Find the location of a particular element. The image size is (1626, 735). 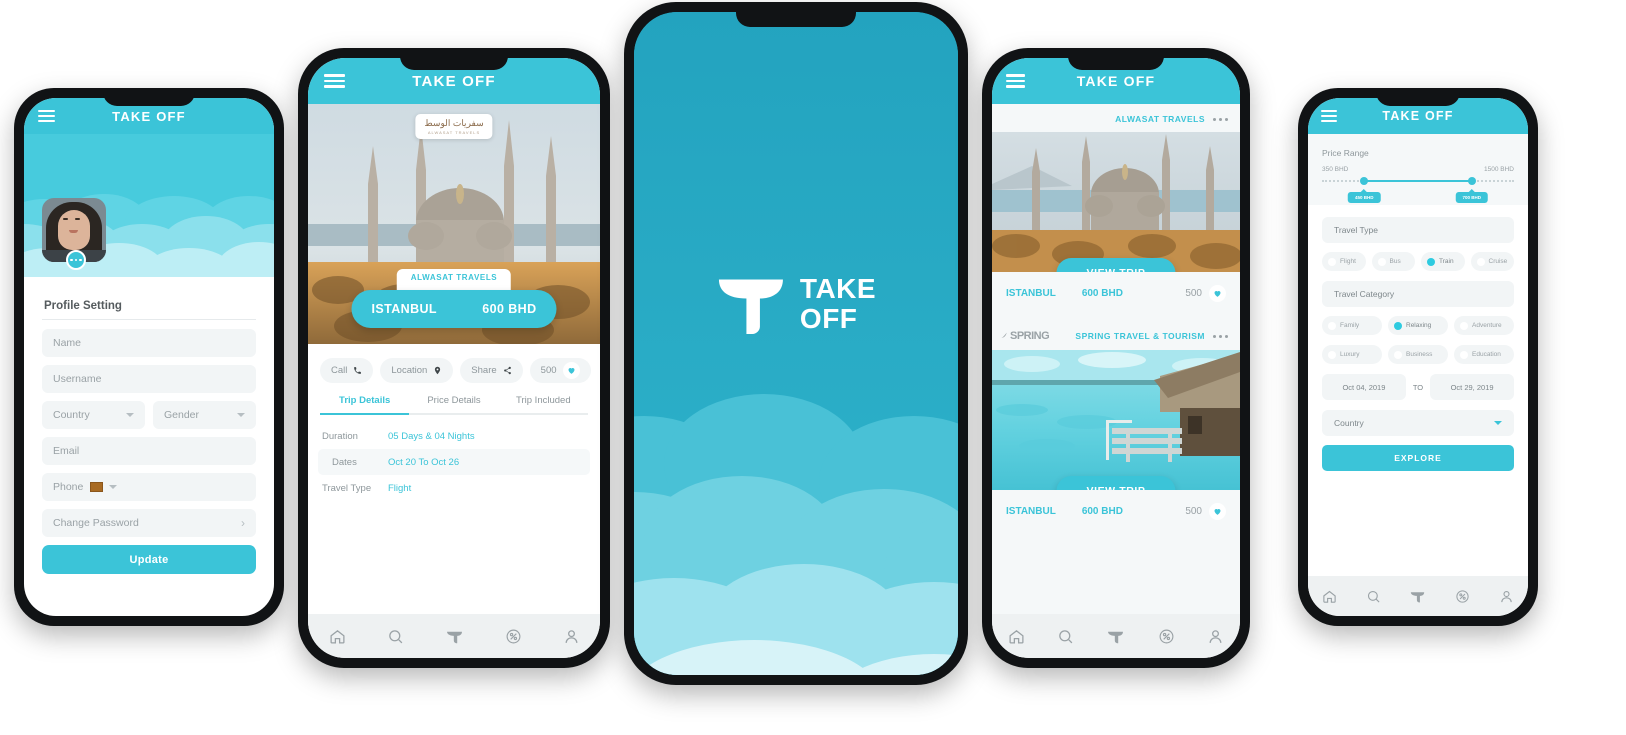

tab-trip-included: Trip Included is located at coordinates (543, 405).